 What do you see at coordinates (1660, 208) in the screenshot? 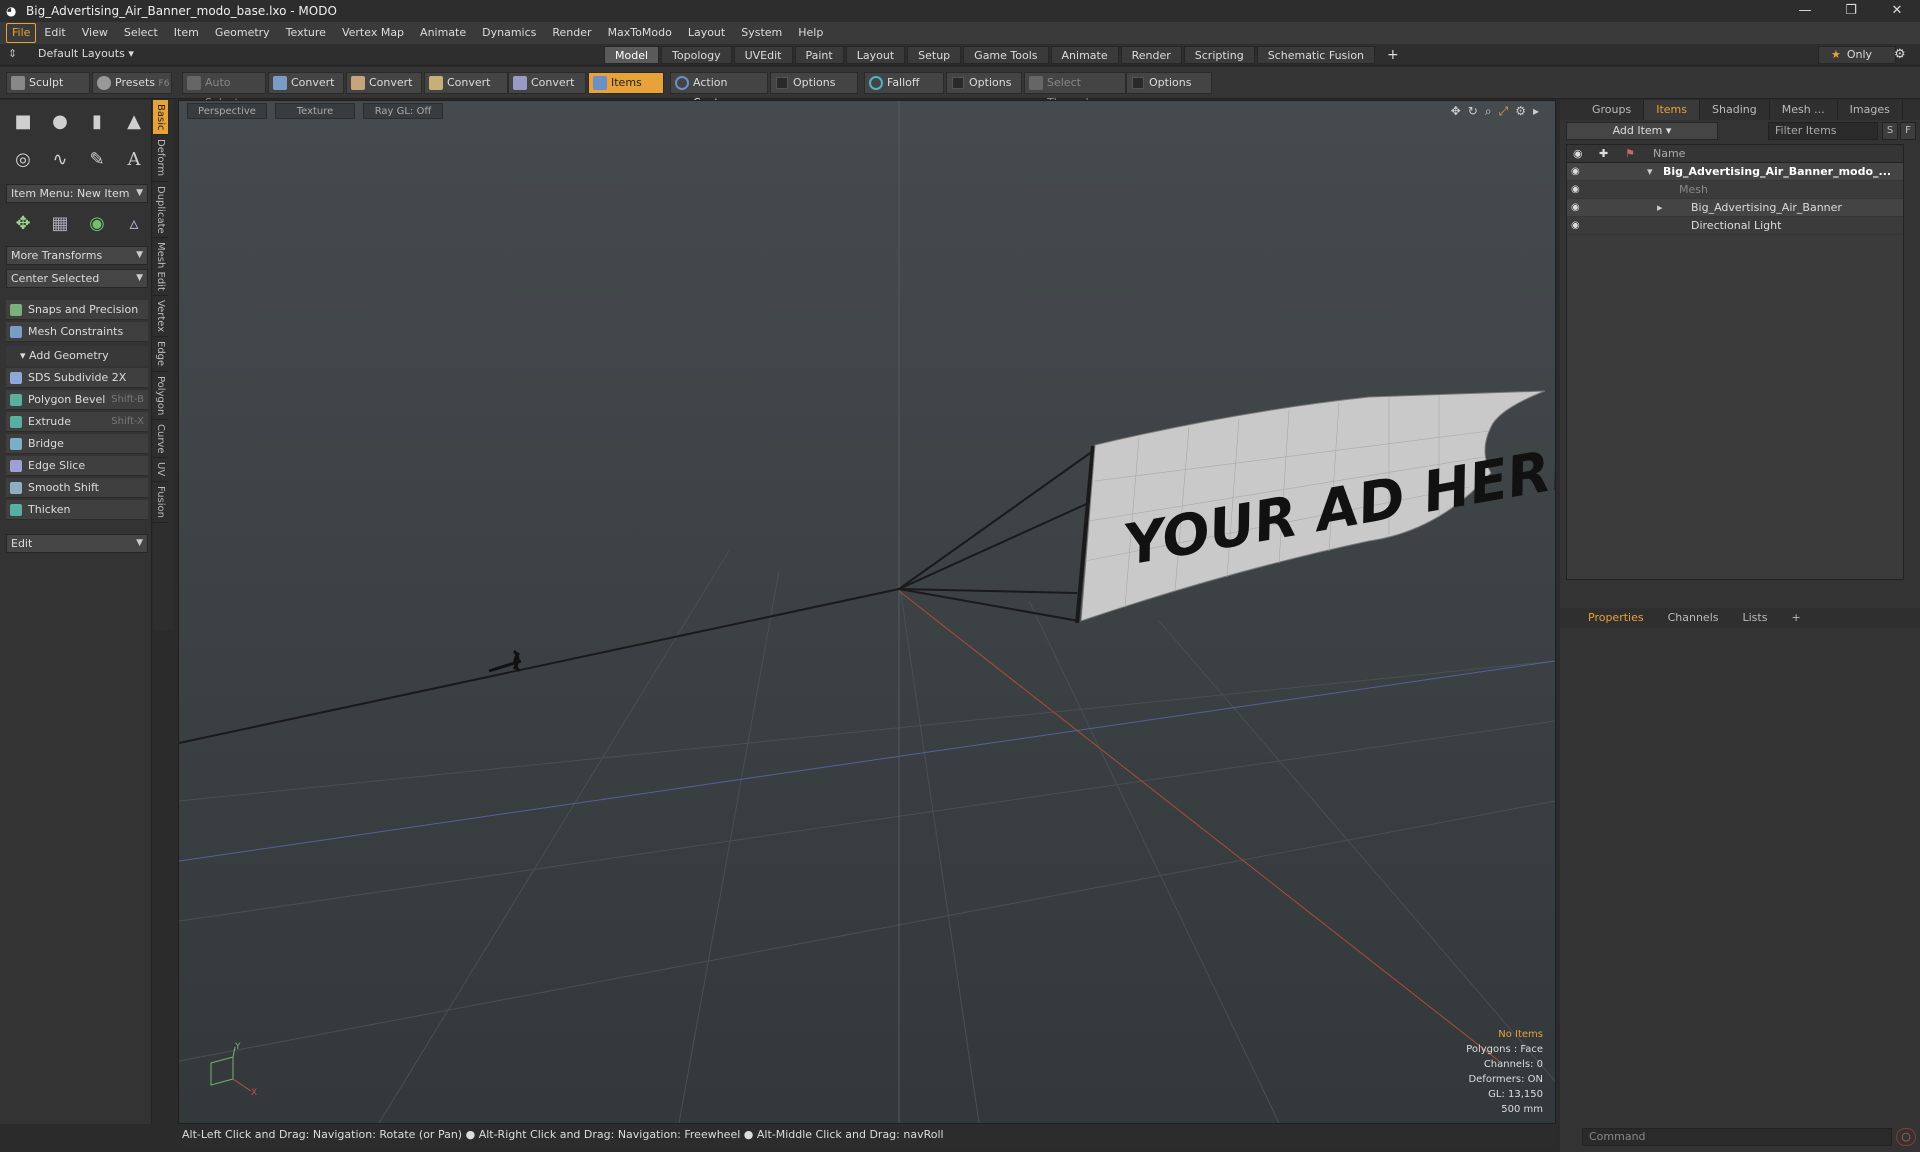
I see `expand-arrow-icon: ▸` at bounding box center [1660, 208].